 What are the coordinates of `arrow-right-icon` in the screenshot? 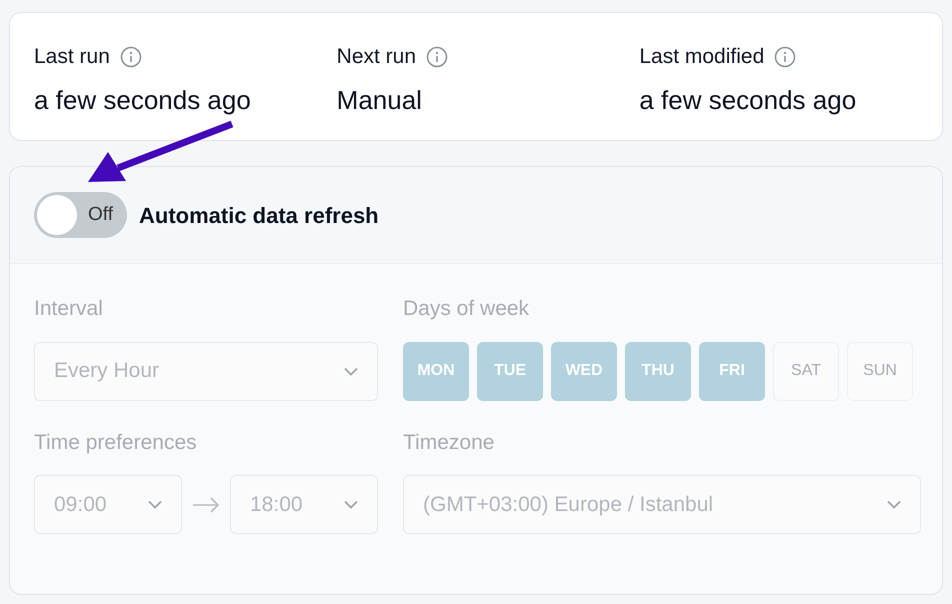 It's located at (206, 504).